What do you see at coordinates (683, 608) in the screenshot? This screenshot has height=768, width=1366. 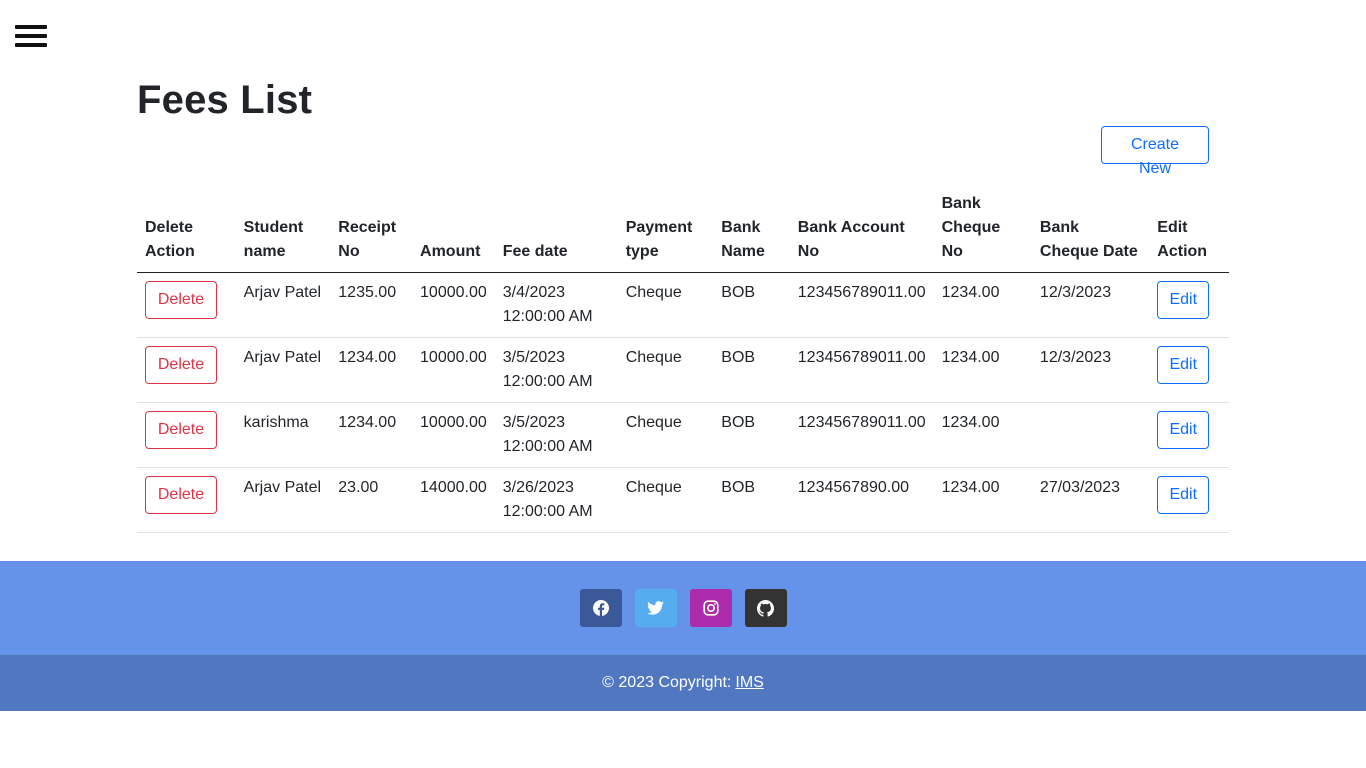 I see `social-links-bar` at bounding box center [683, 608].